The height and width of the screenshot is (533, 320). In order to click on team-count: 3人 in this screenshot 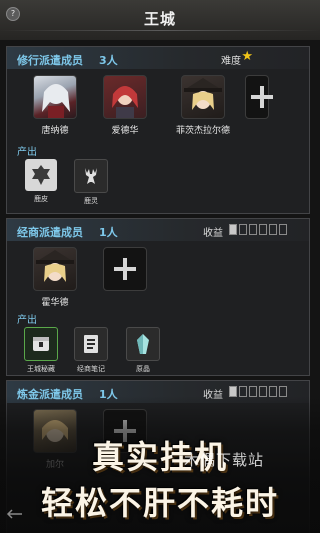, I will do `click(108, 60)`.